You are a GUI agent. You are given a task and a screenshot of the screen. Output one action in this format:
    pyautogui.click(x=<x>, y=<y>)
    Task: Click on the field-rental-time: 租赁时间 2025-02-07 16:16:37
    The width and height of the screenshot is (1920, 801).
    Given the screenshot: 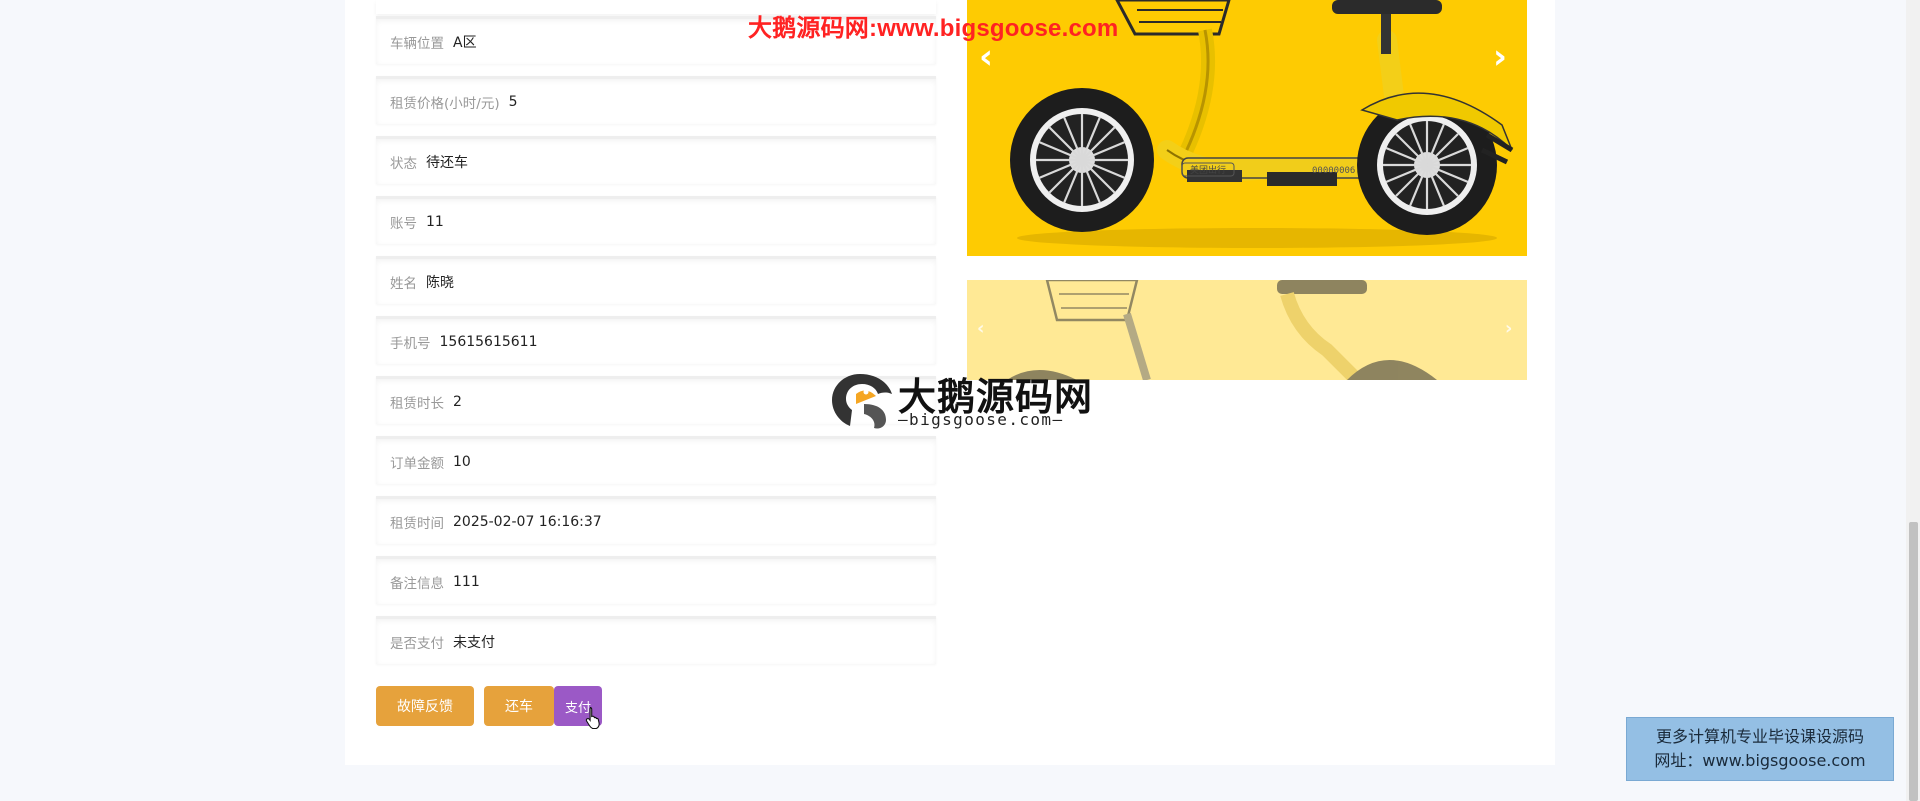 What is the action you would take?
    pyautogui.click(x=656, y=520)
    